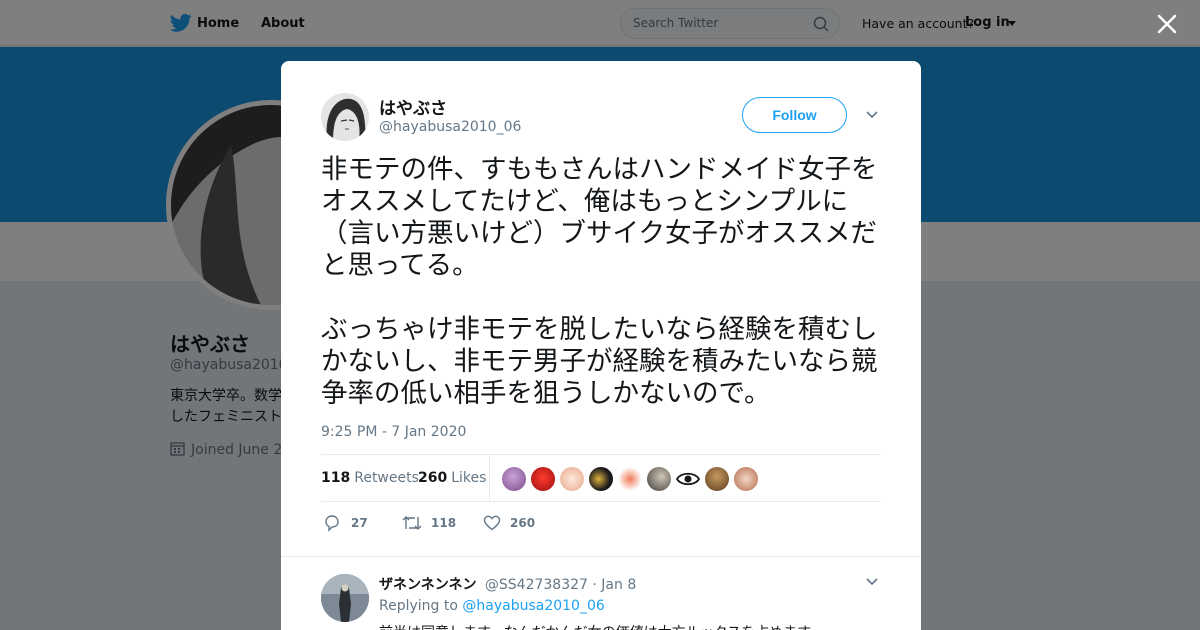 The height and width of the screenshot is (630, 1200). I want to click on author-handle: @hayabusa2010_06, so click(450, 127).